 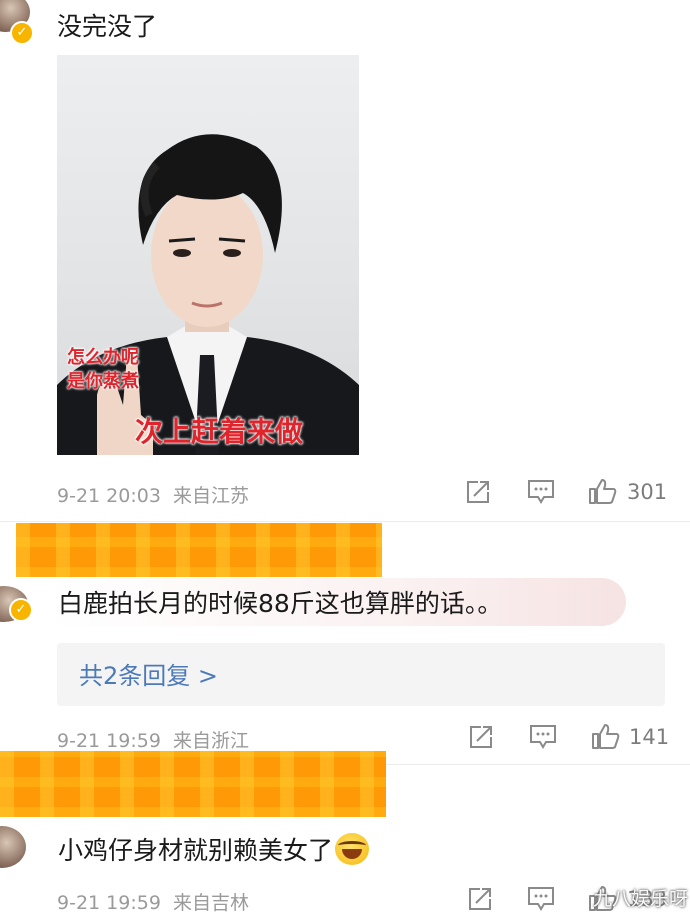 I want to click on comment-meta: 9-21 20:03 来自江苏, so click(x=153, y=494).